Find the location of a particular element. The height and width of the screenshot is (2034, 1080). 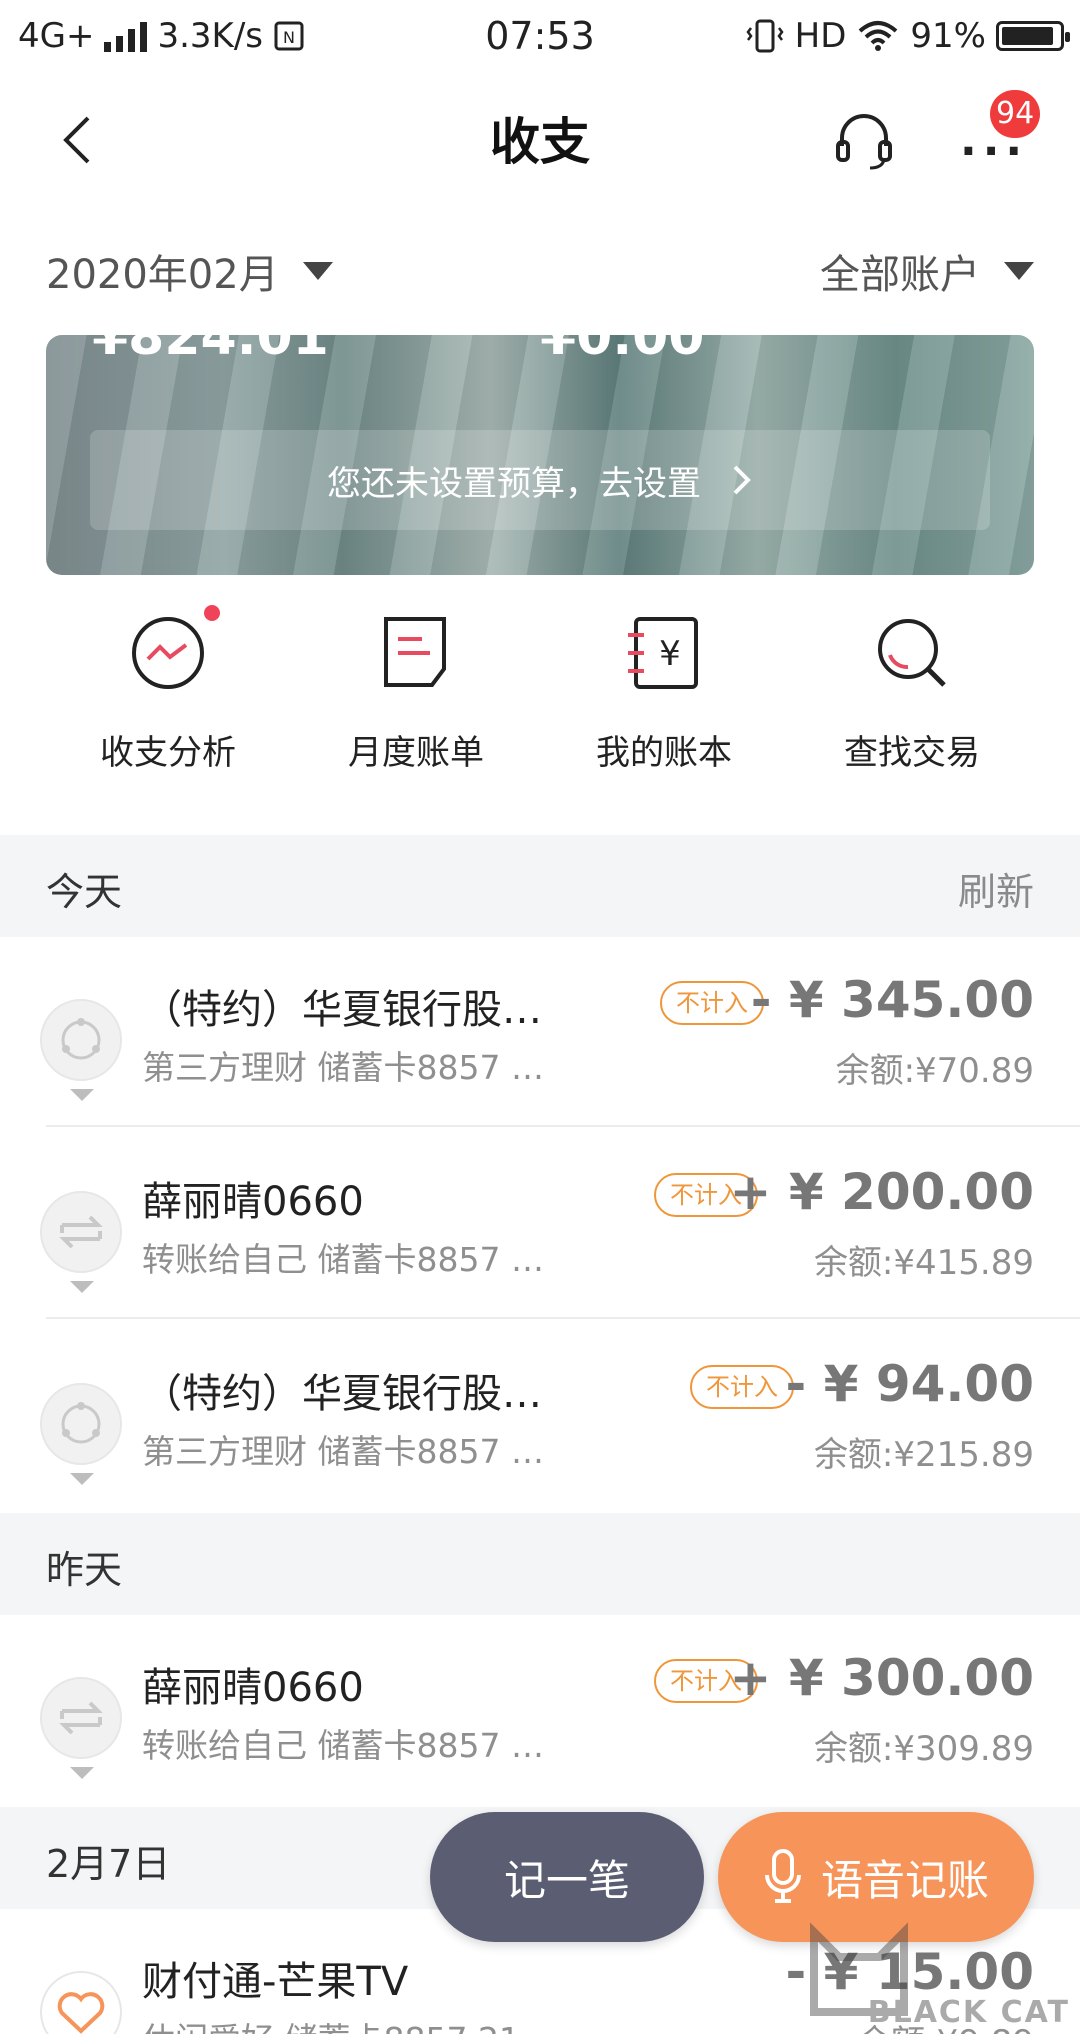

transaction-name: 财付通-芒果TV is located at coordinates (275, 1982).